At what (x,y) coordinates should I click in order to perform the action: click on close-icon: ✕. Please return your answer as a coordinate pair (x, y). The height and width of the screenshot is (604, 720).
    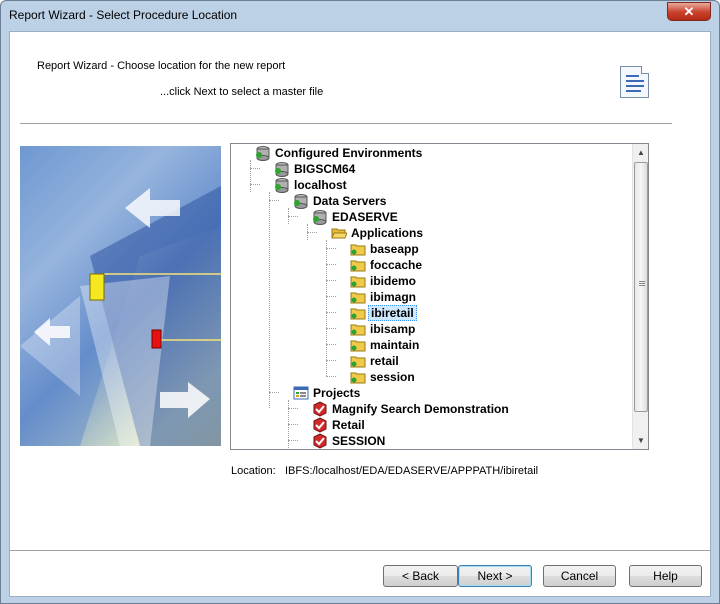
    Looking at the image, I should click on (689, 11).